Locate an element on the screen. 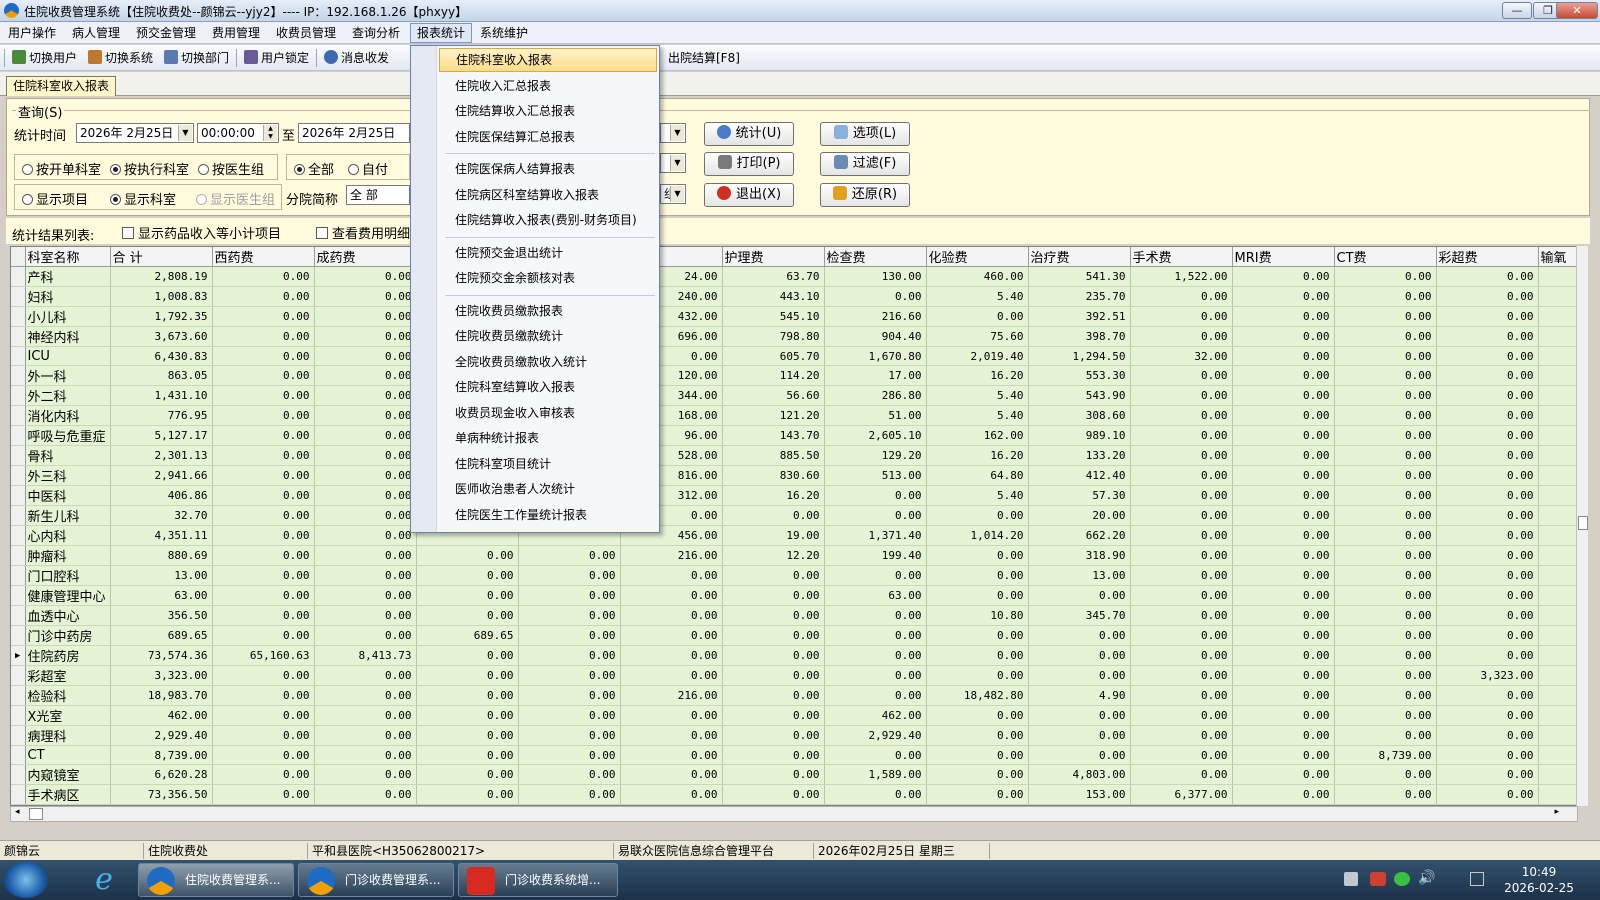 The height and width of the screenshot is (900, 1600). dropdown-menu-item: 全院收费员缴款收入统计 is located at coordinates (548, 362).